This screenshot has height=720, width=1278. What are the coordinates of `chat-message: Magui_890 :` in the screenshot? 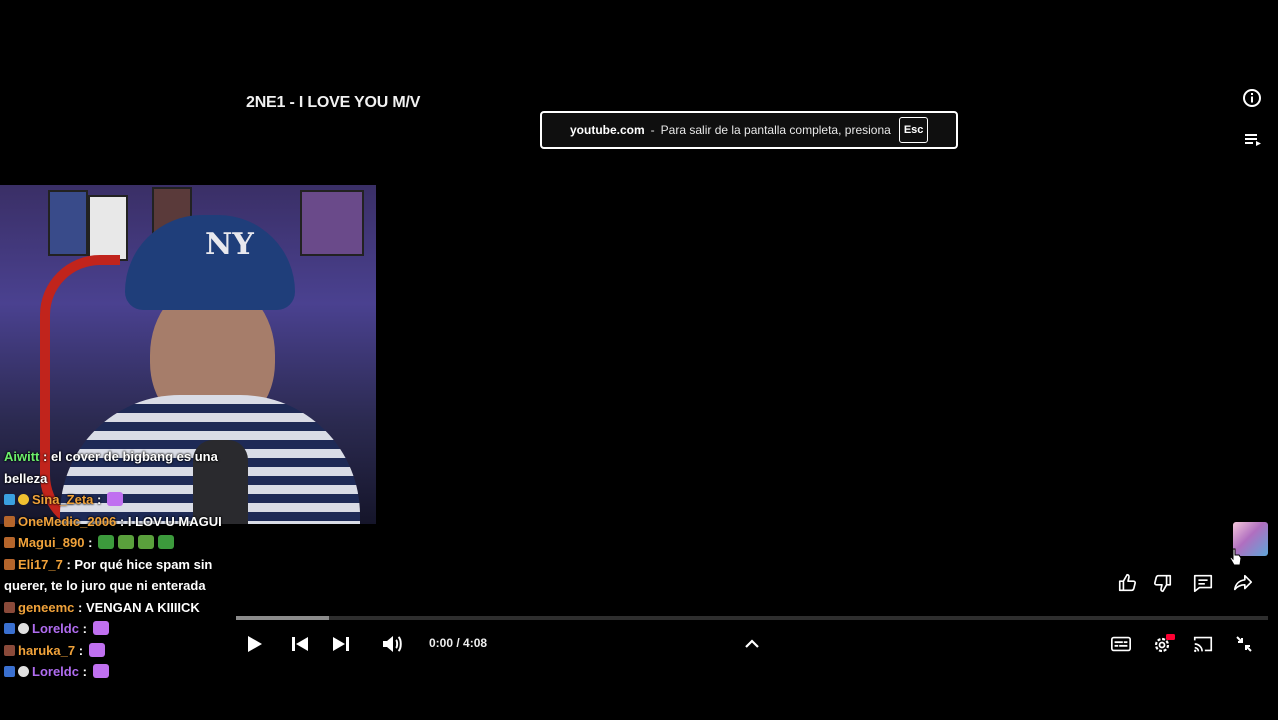 It's located at (122, 543).